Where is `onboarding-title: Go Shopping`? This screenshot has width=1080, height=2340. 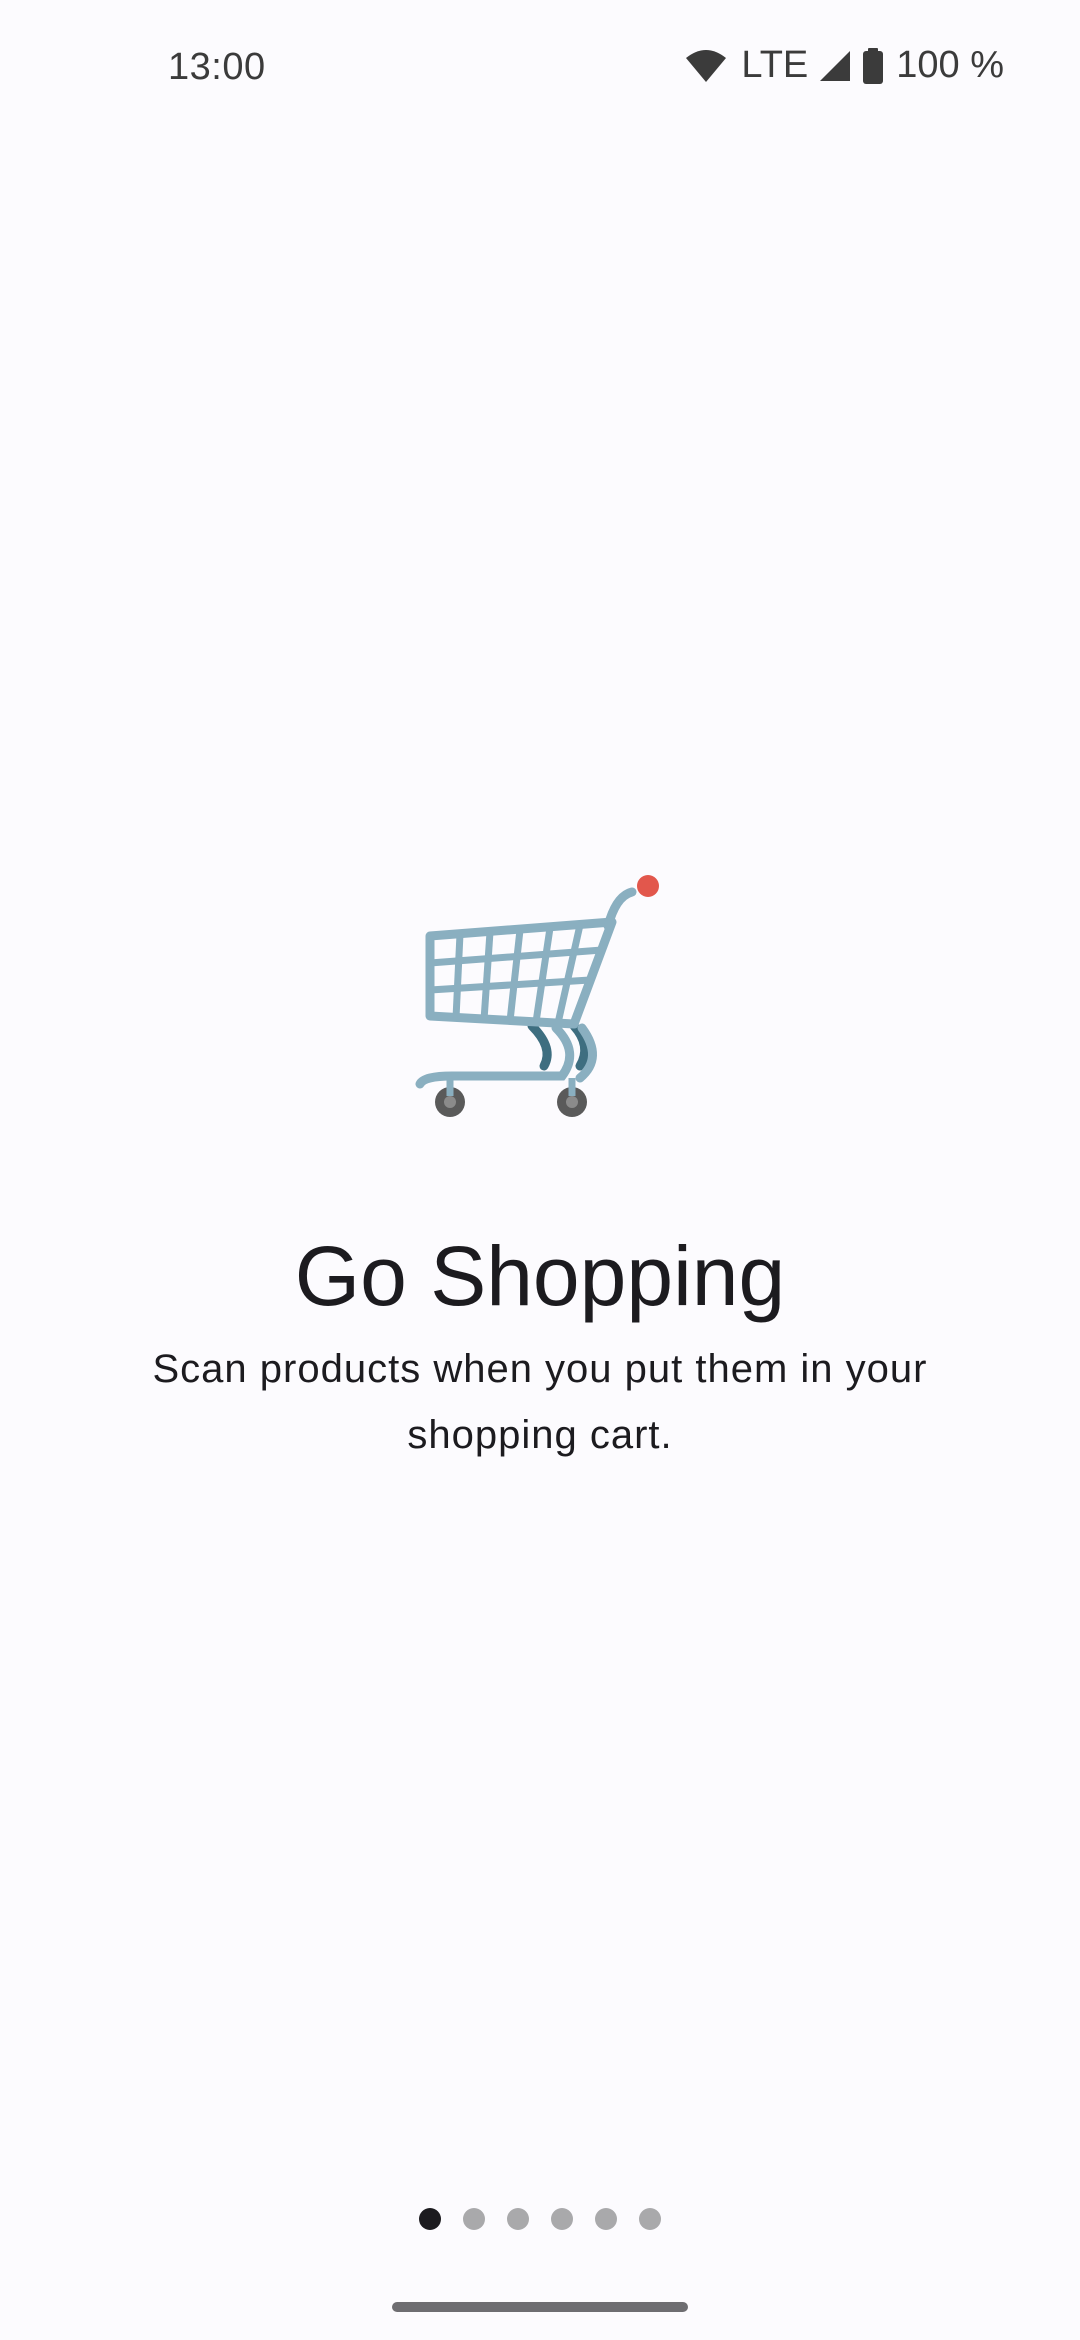 onboarding-title: Go Shopping is located at coordinates (540, 1276).